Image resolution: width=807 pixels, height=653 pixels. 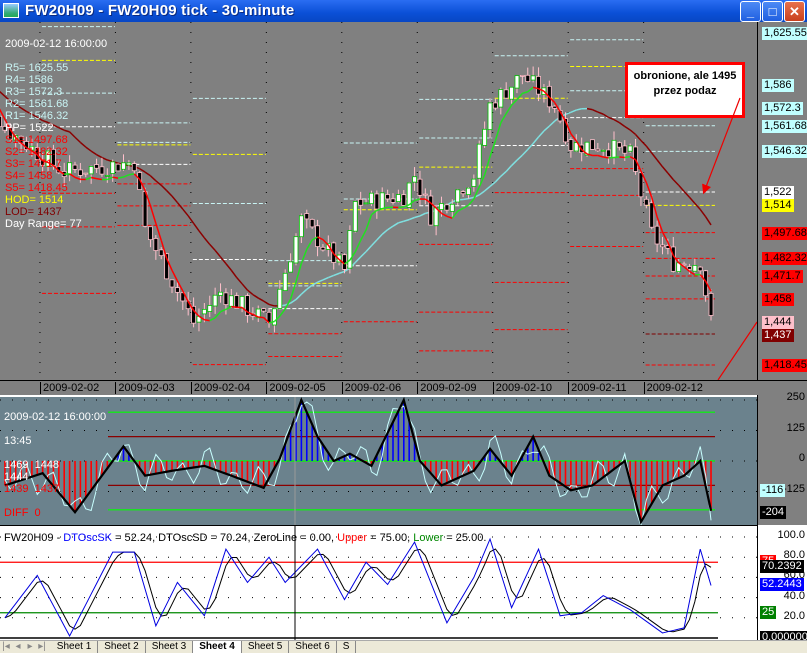 What do you see at coordinates (784, 365) in the screenshot?
I see `price-label: 1,418.45` at bounding box center [784, 365].